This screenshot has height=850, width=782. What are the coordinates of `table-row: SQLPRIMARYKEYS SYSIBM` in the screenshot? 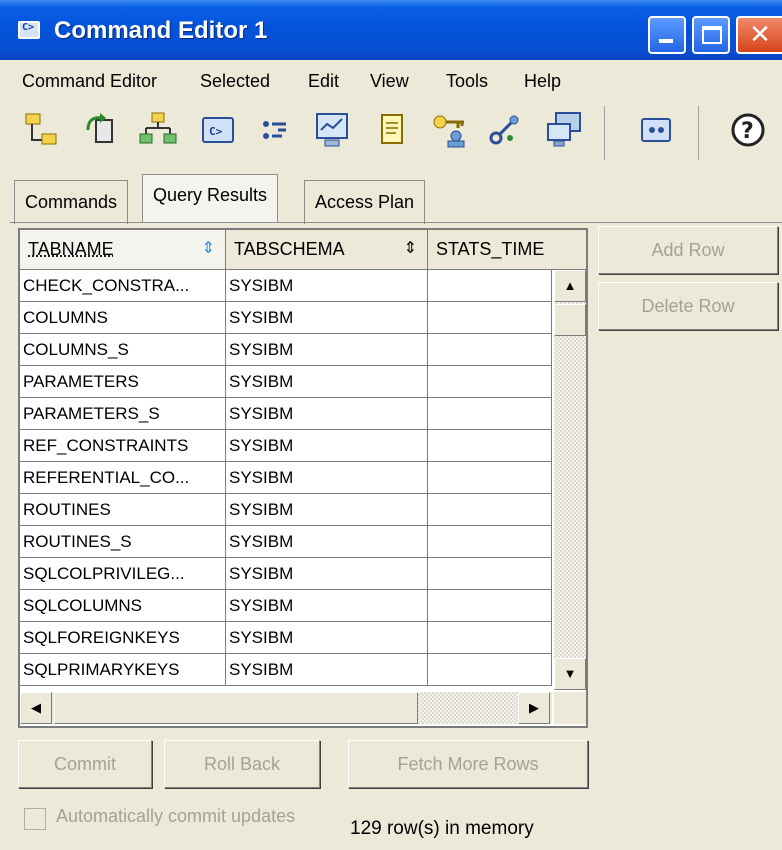 It's located at (286, 670).